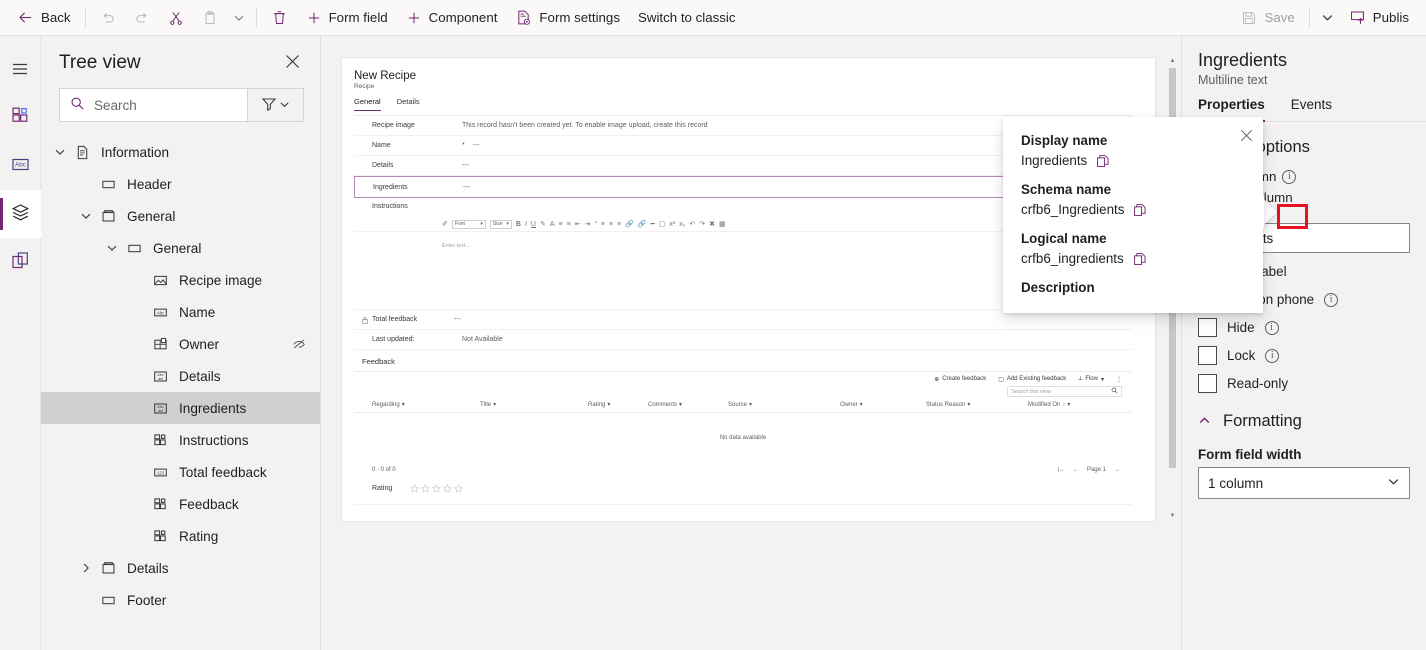  I want to click on undo-button, so click(108, 18).